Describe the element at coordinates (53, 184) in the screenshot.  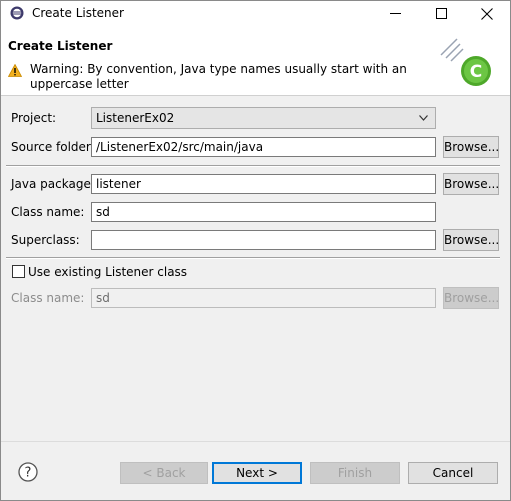
I see `java-package-label: Java package:` at that location.